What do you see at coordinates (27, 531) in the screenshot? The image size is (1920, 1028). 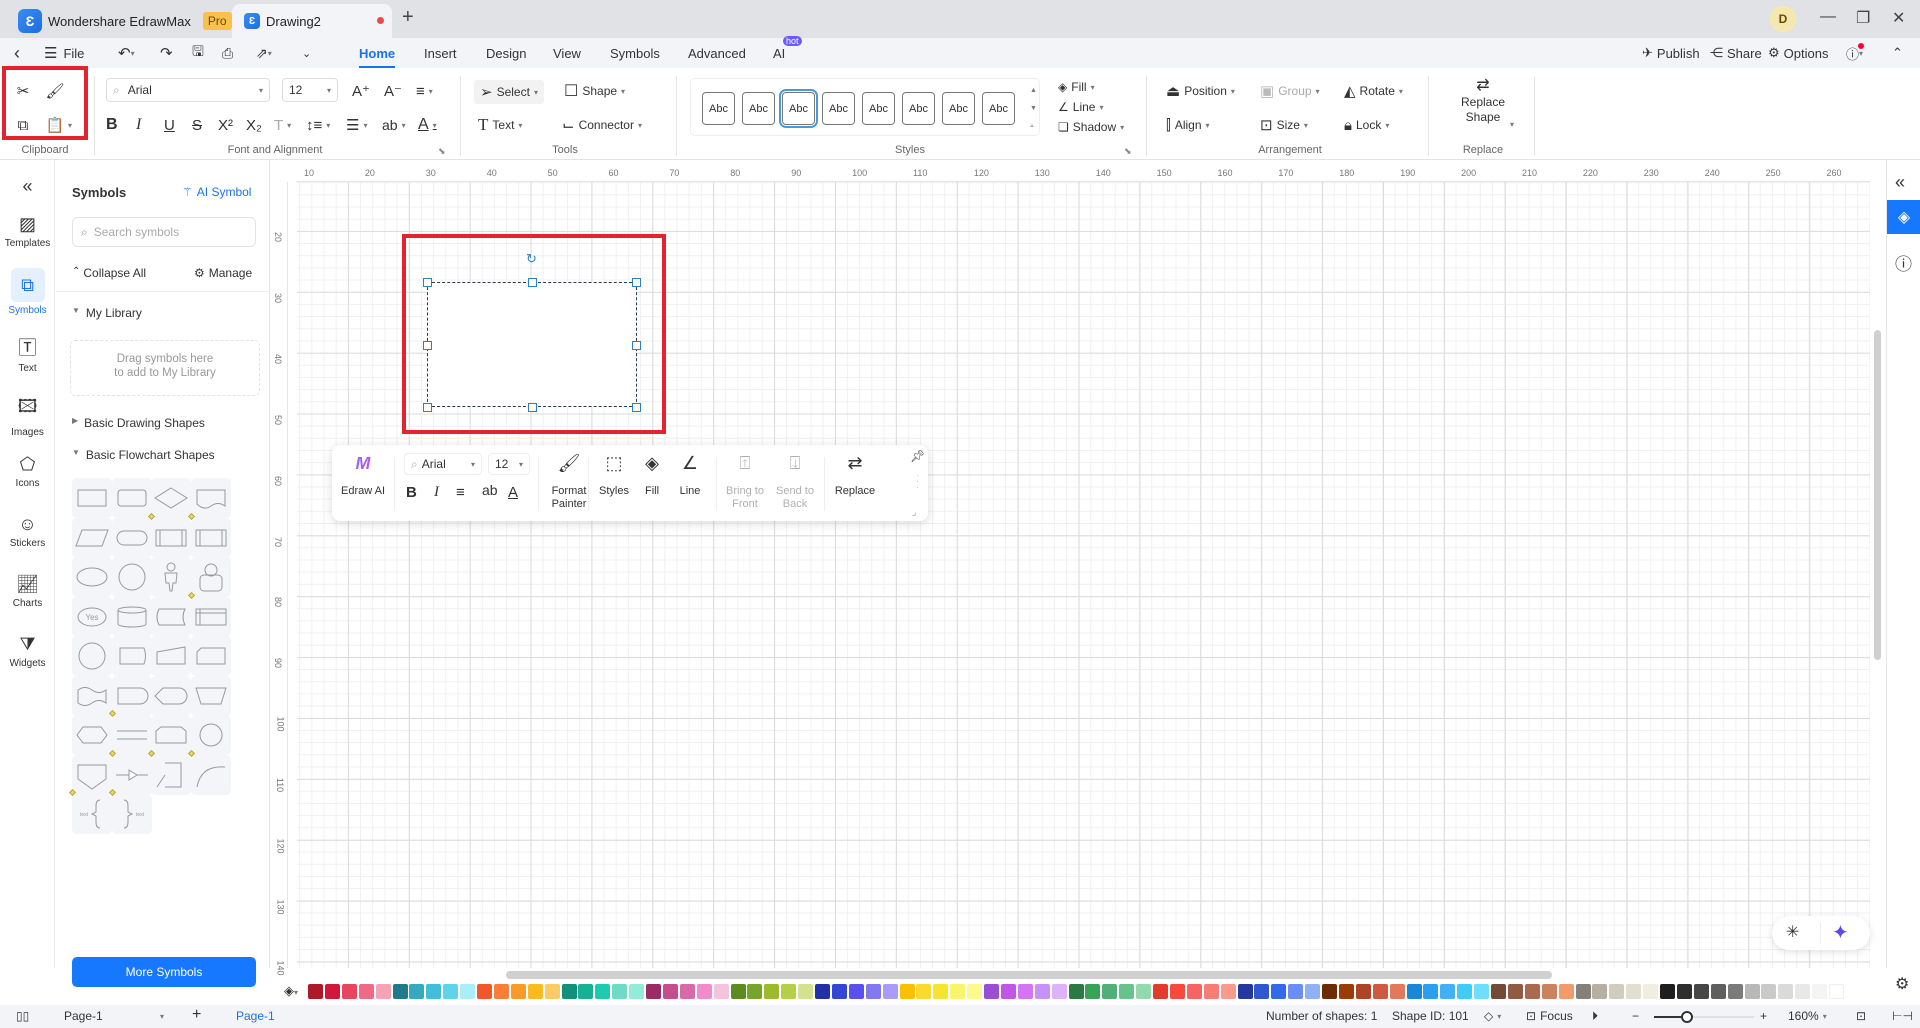 I see `rail-stickers: ☺ Stickers` at bounding box center [27, 531].